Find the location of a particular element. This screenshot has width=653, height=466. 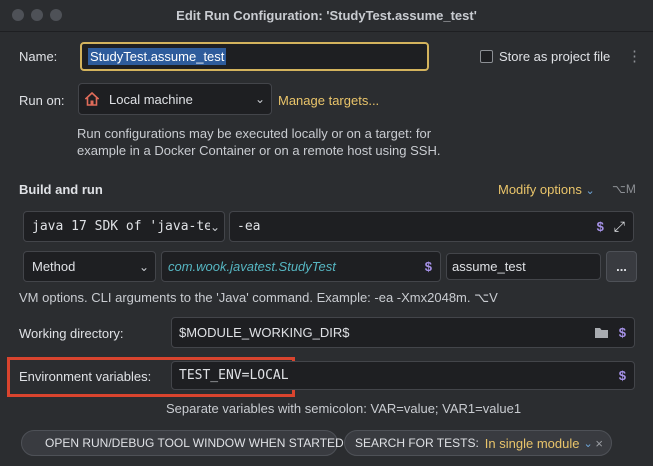

kebab-menu-icon: ⋮ is located at coordinates (634, 56).